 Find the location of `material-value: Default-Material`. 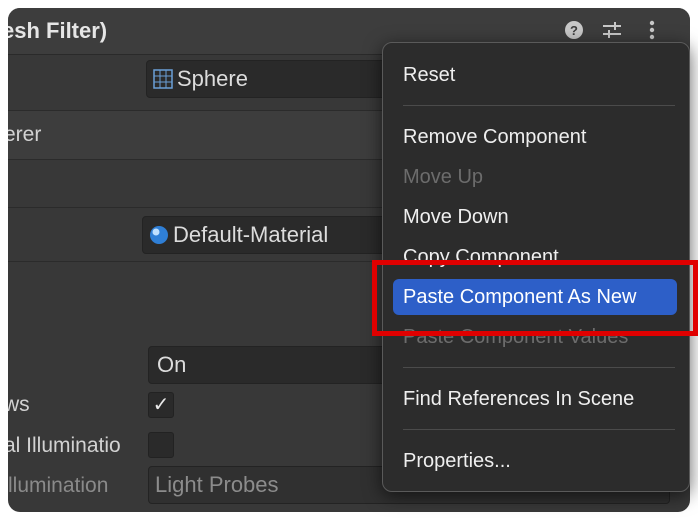

material-value: Default-Material is located at coordinates (251, 234).